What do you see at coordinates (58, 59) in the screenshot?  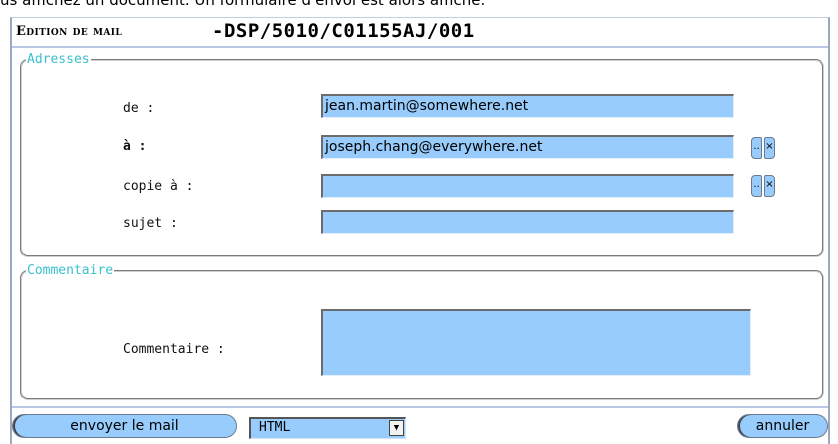 I see `addresses-legend: Adresses` at bounding box center [58, 59].